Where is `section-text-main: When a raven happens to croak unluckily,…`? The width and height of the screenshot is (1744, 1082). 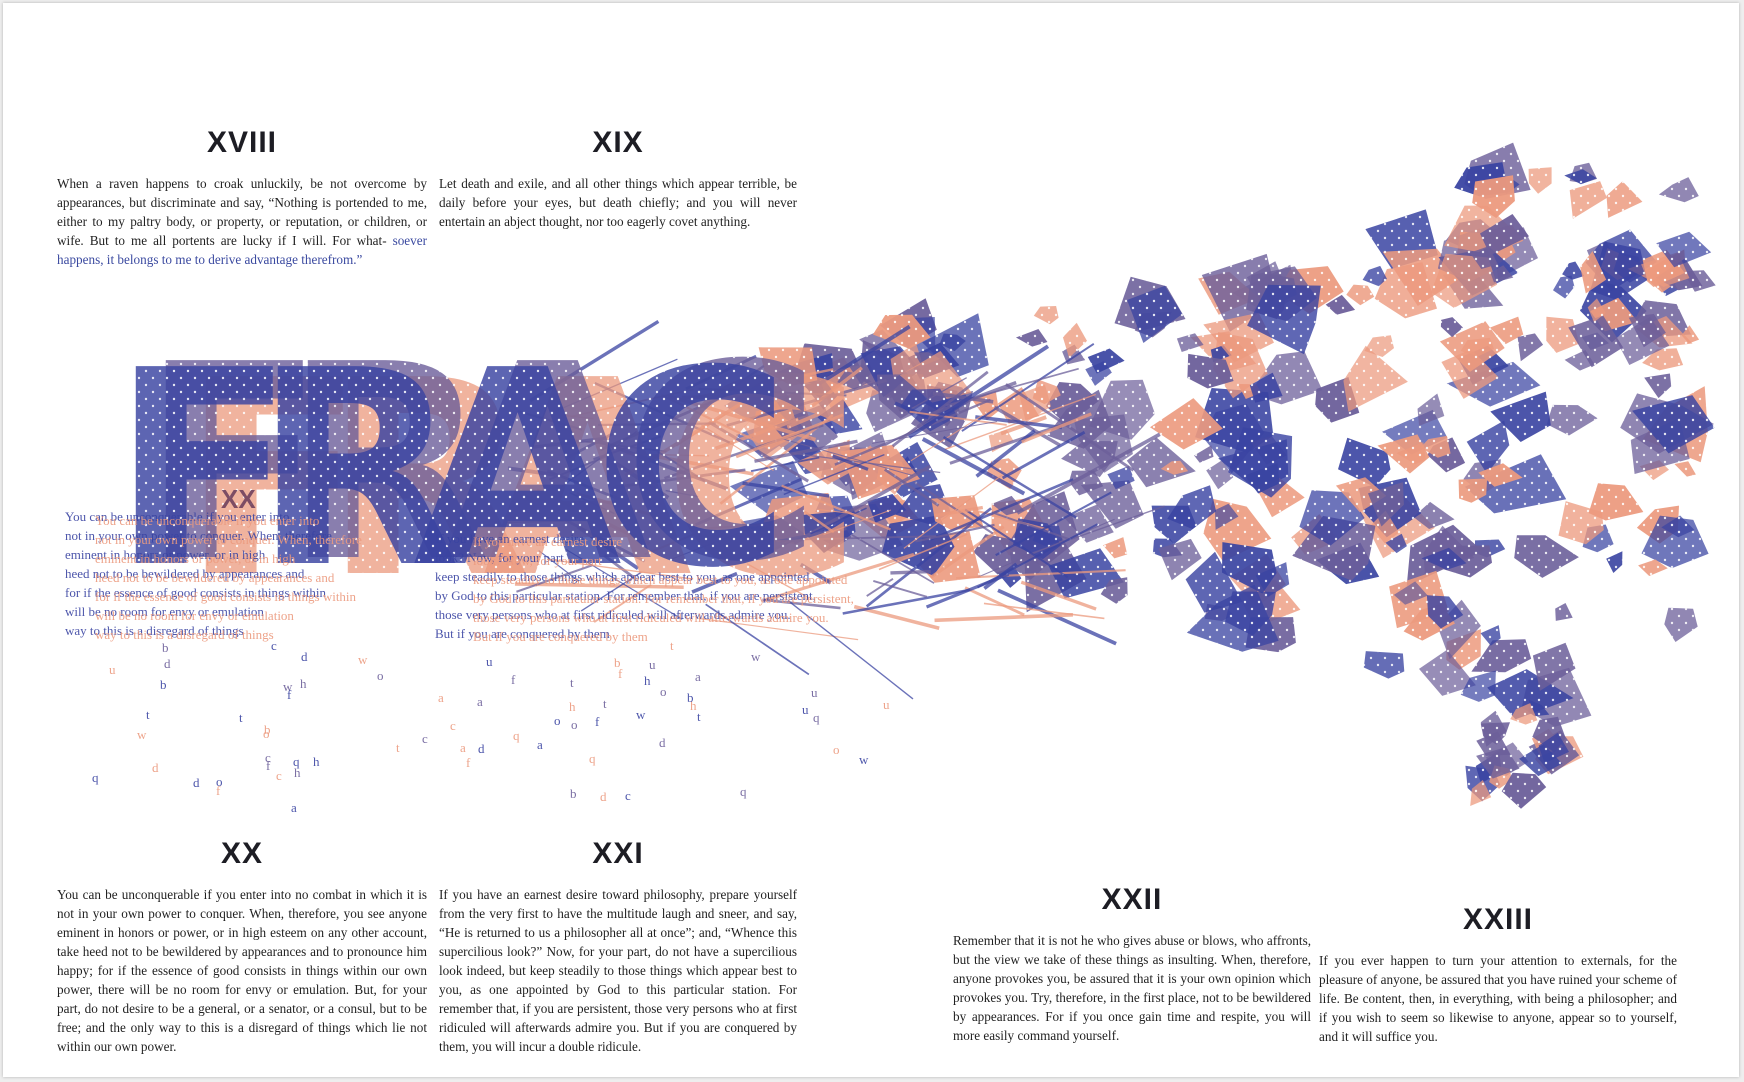
section-text-main: When a raven happens to croak unluckily,… is located at coordinates (242, 212).